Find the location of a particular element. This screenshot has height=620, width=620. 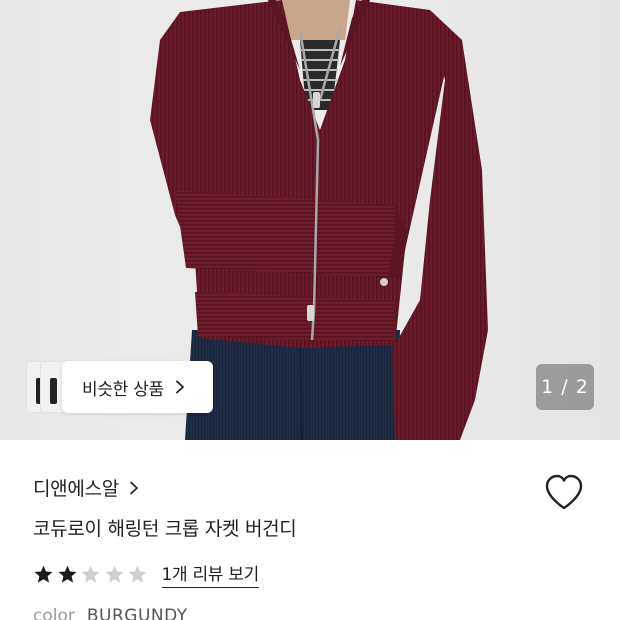

image-page-indicator: 1 / 2 is located at coordinates (565, 387).